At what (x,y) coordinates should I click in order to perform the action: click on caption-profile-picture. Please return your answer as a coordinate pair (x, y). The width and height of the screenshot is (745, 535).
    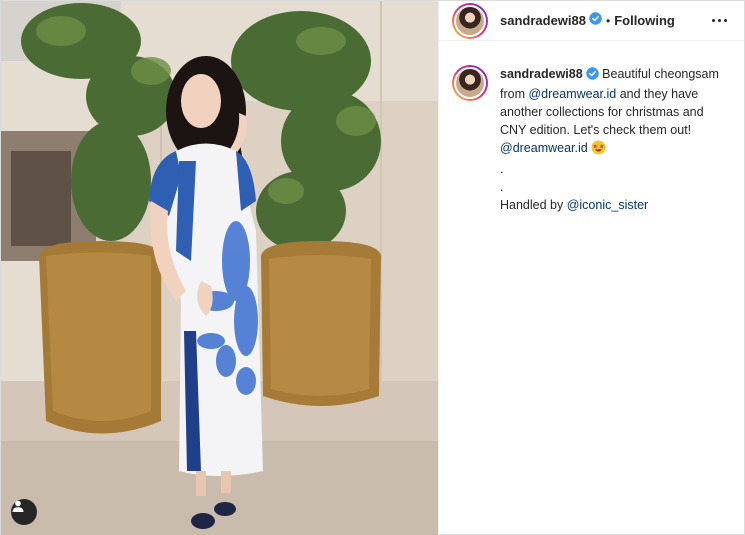
    Looking at the image, I should click on (470, 83).